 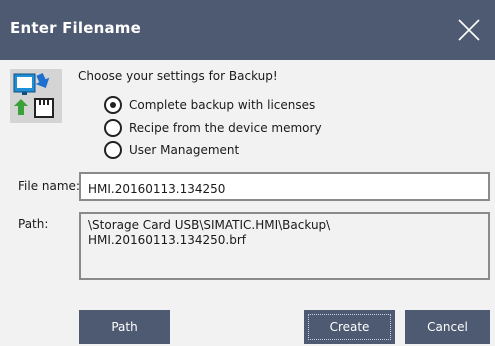 I want to click on path-button-label: Path, so click(x=124, y=327).